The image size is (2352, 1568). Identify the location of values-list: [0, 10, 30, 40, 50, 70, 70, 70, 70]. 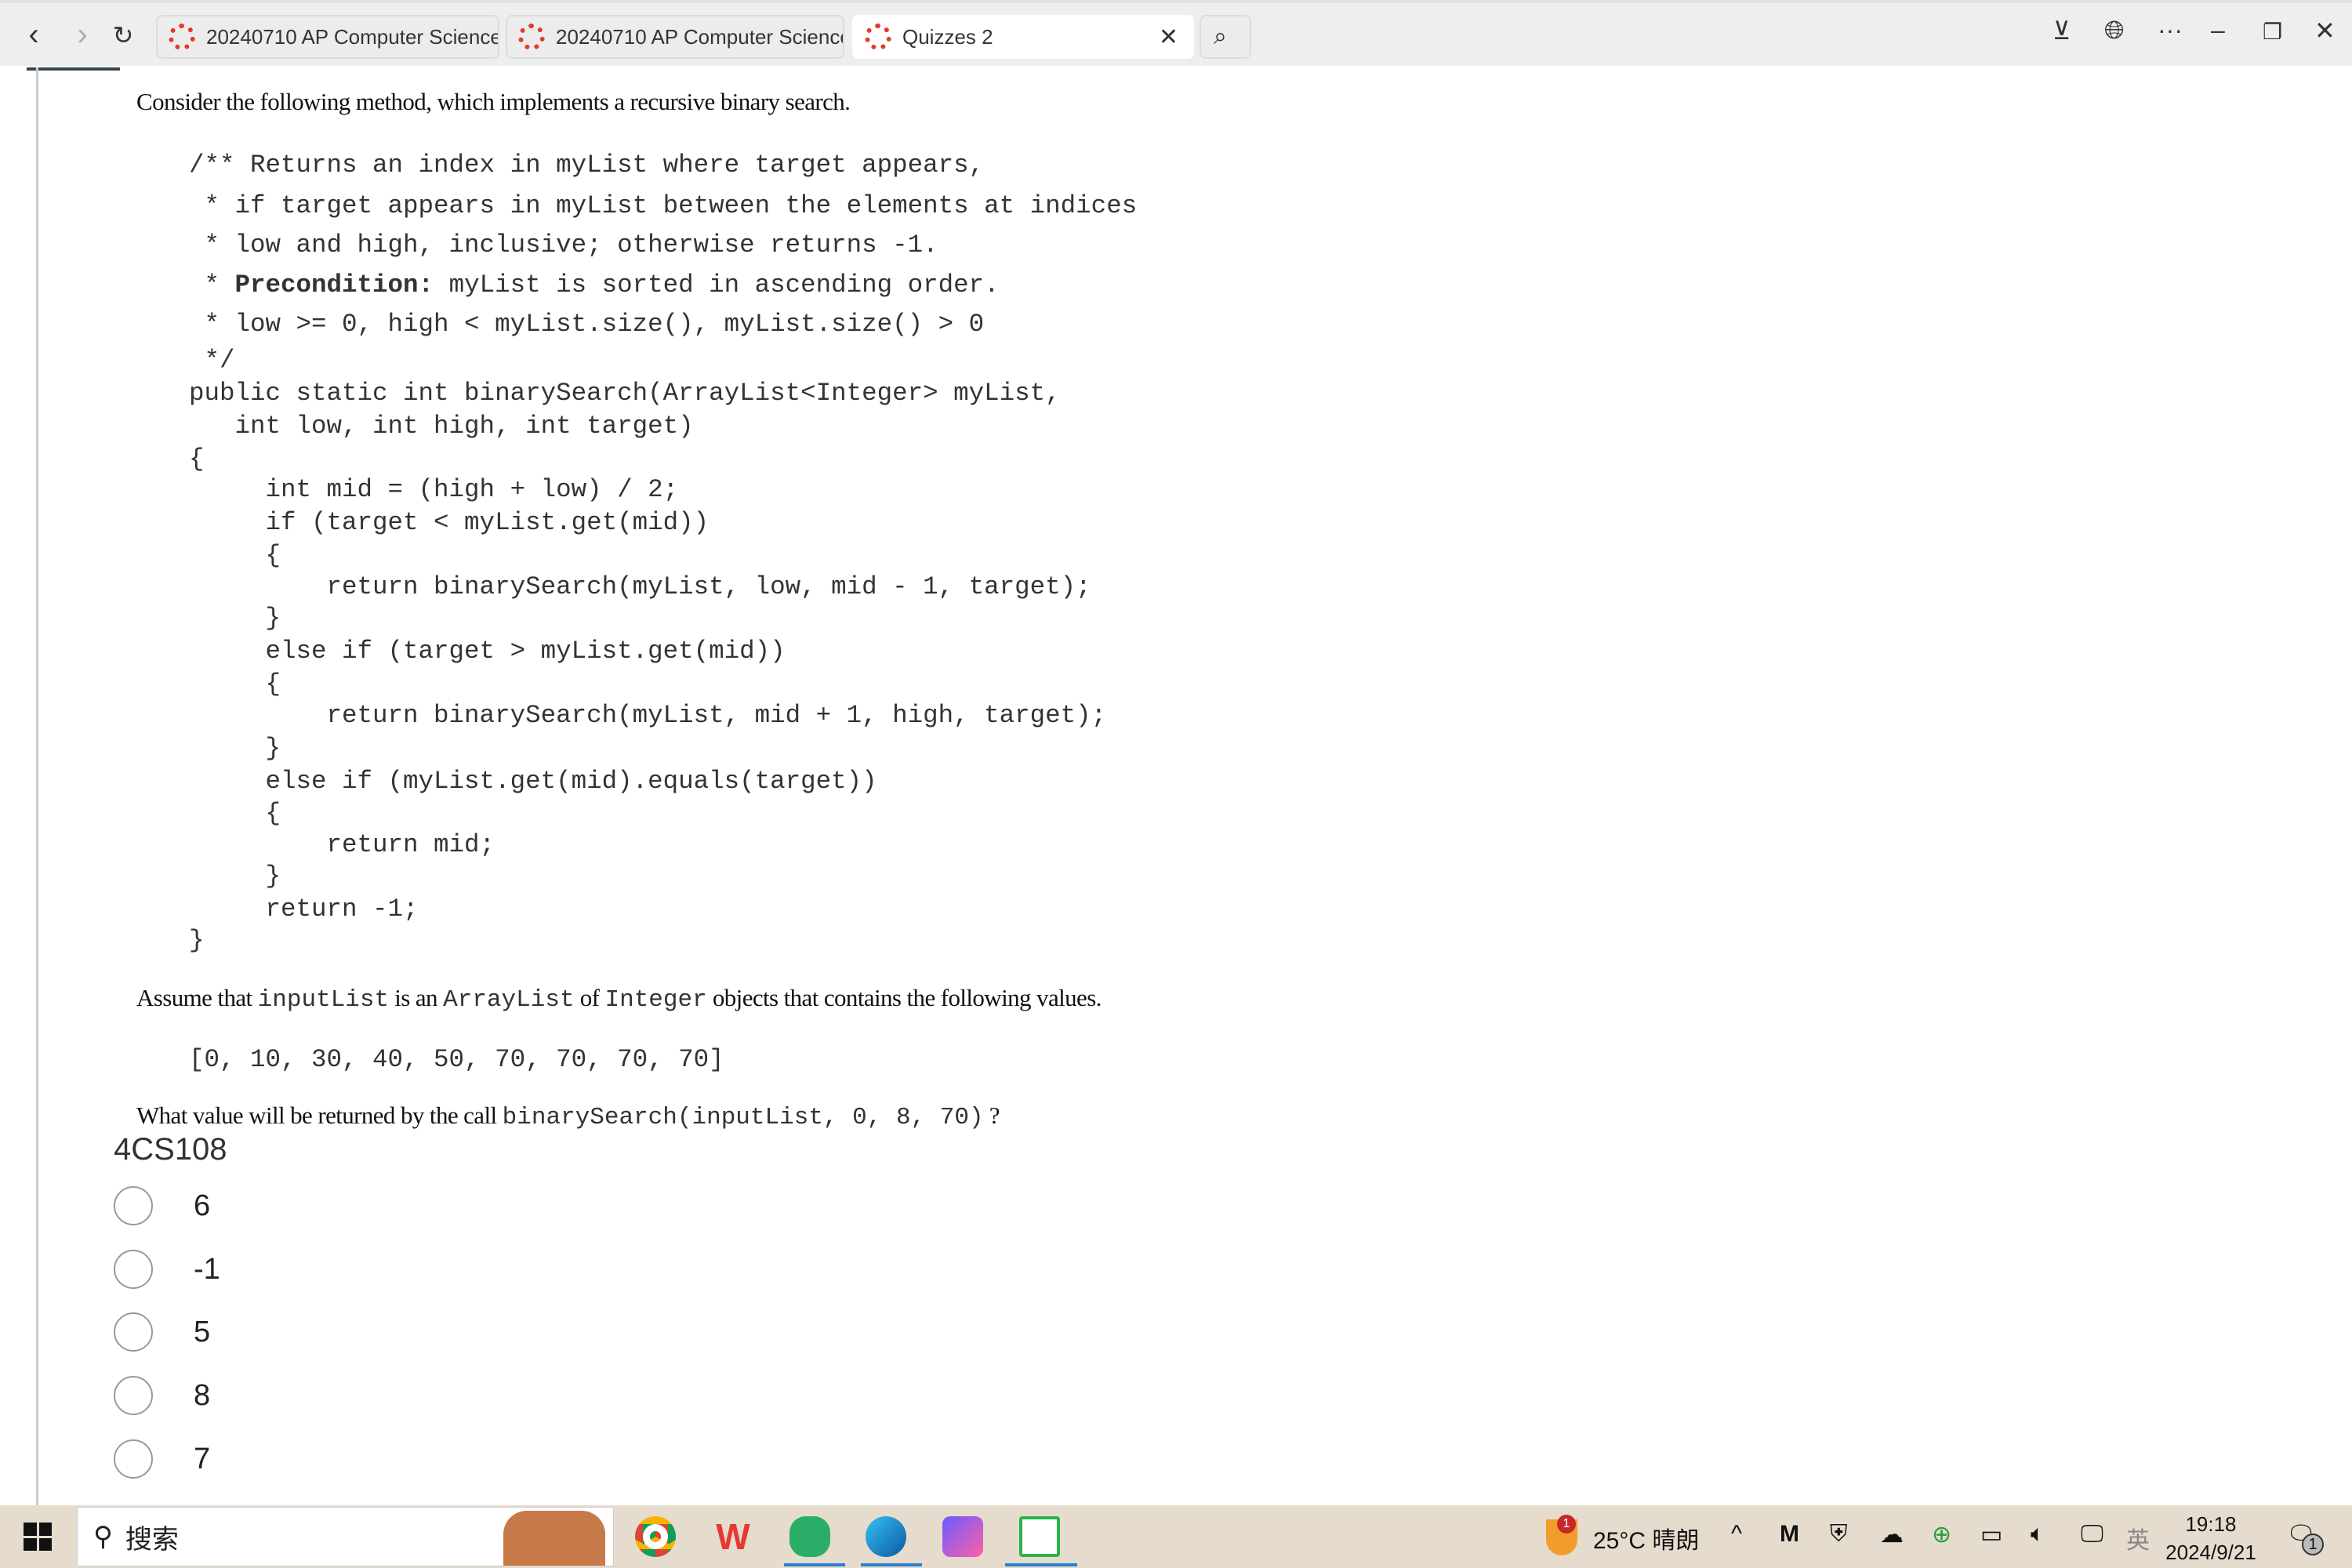
(456, 1059).